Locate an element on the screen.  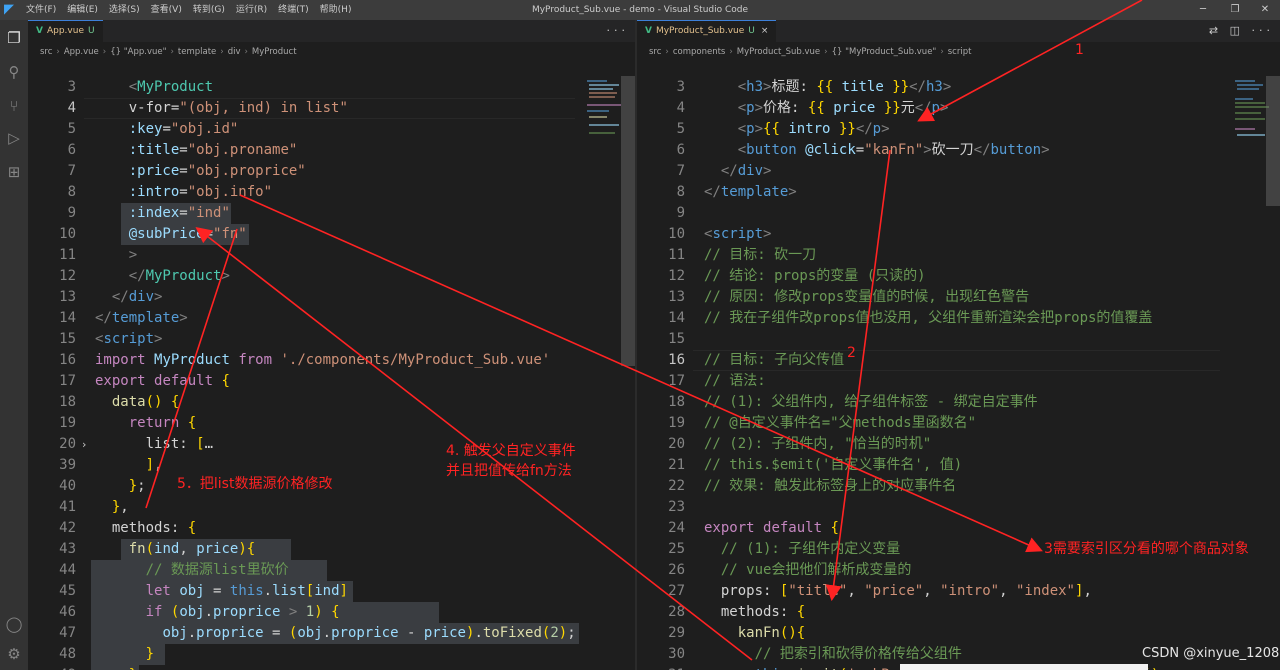
annotation-3: 3需要索引区分看的哪个商品对象 is located at coordinates (1146, 549).